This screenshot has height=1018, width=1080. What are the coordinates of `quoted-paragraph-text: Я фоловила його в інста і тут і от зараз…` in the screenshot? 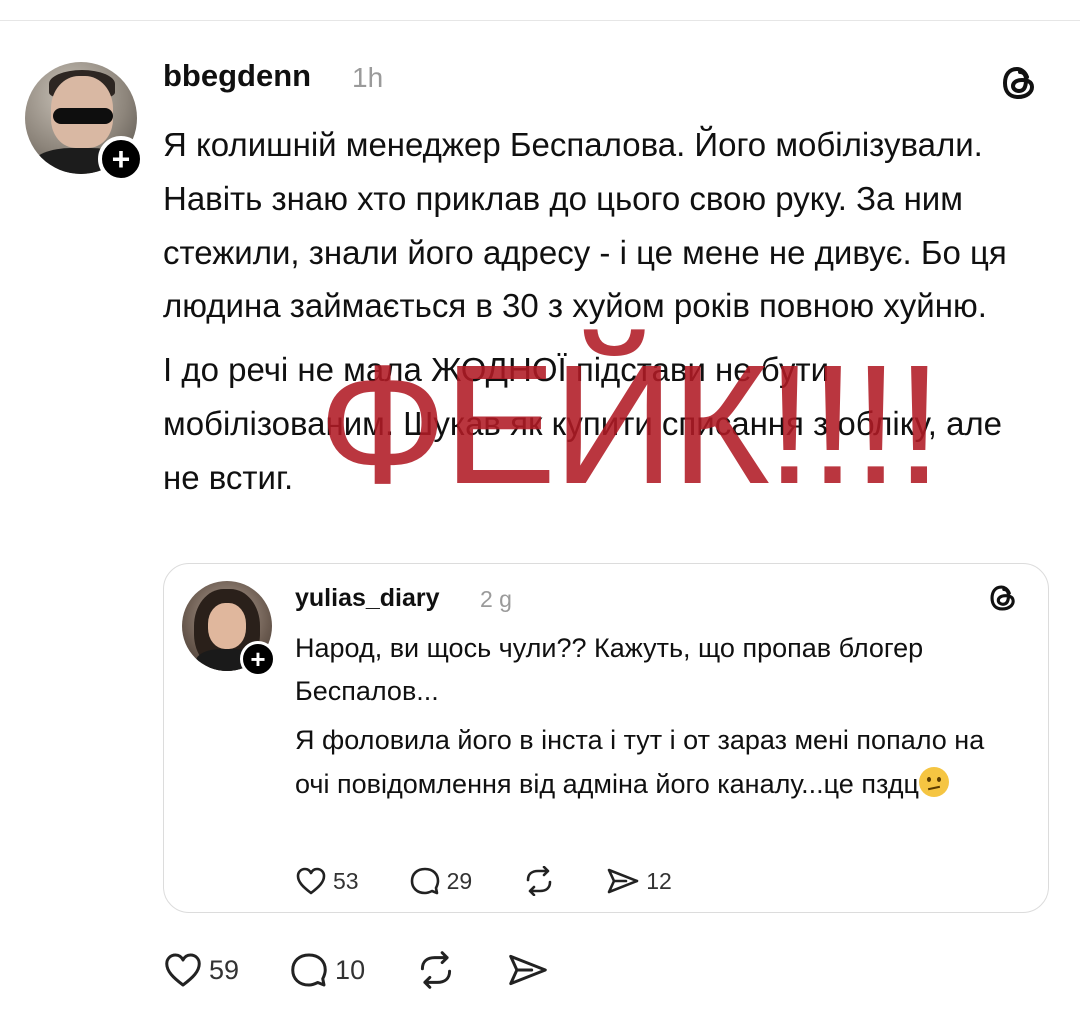 It's located at (640, 762).